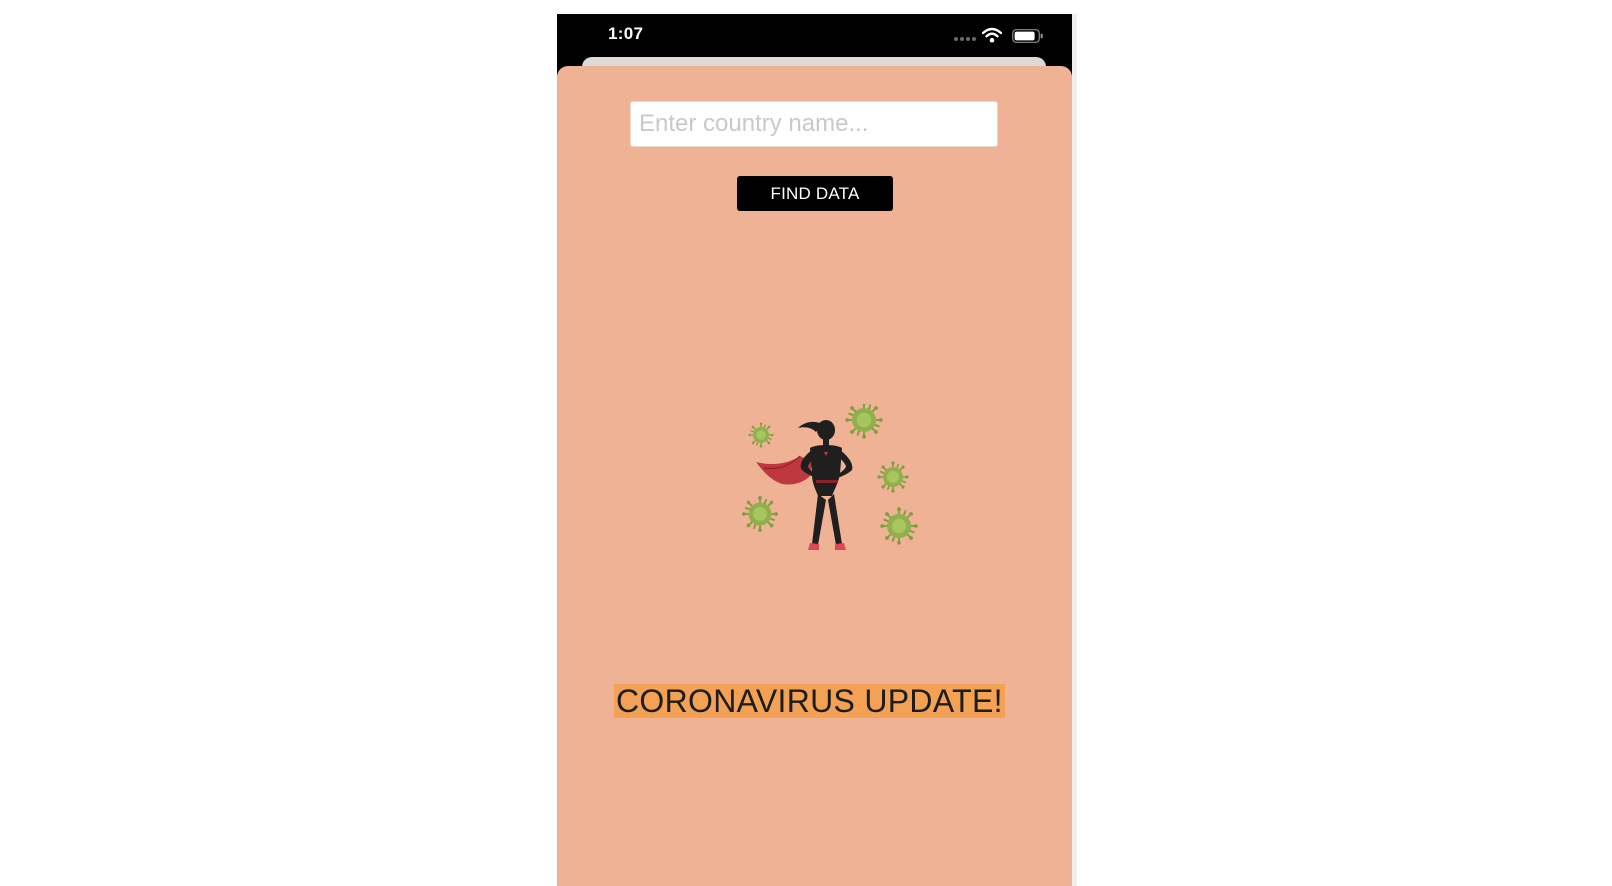 The width and height of the screenshot is (1612, 886). I want to click on status-time: 1:07, so click(626, 33).